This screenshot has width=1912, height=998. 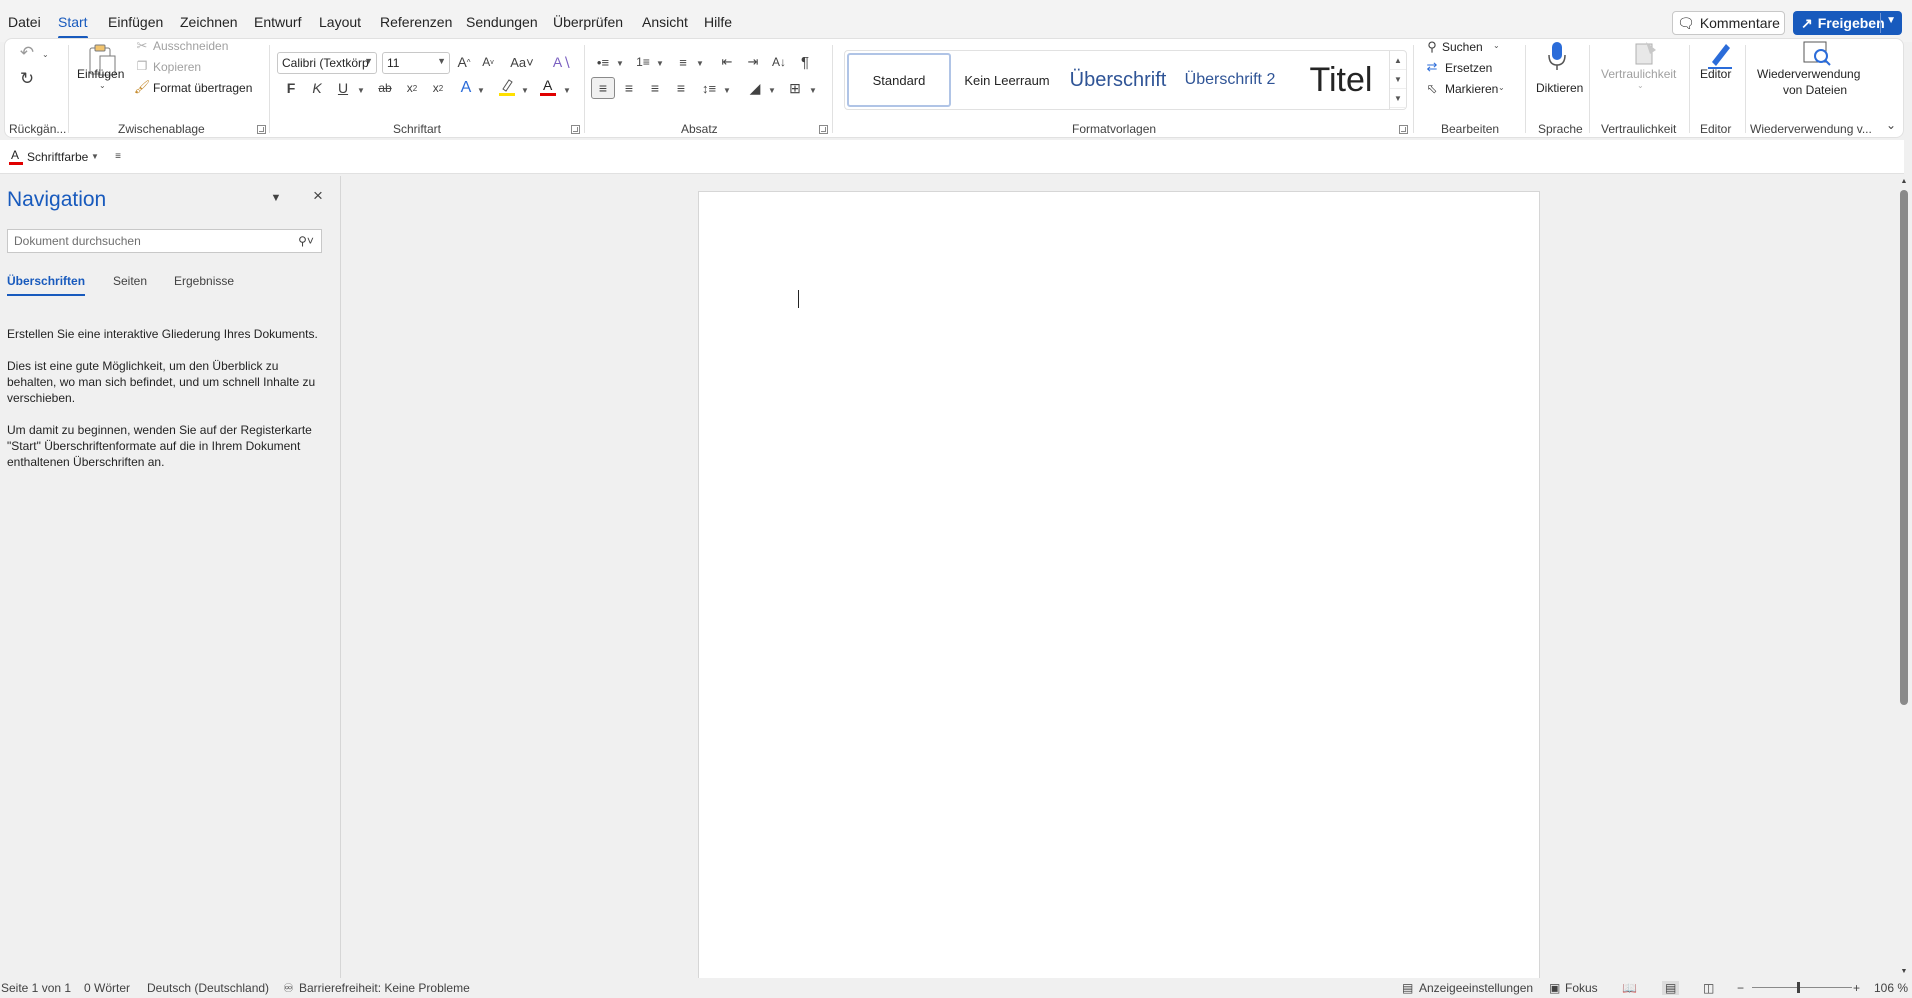 What do you see at coordinates (1398, 60) in the screenshot?
I see `gallery-up-icon: ▲` at bounding box center [1398, 60].